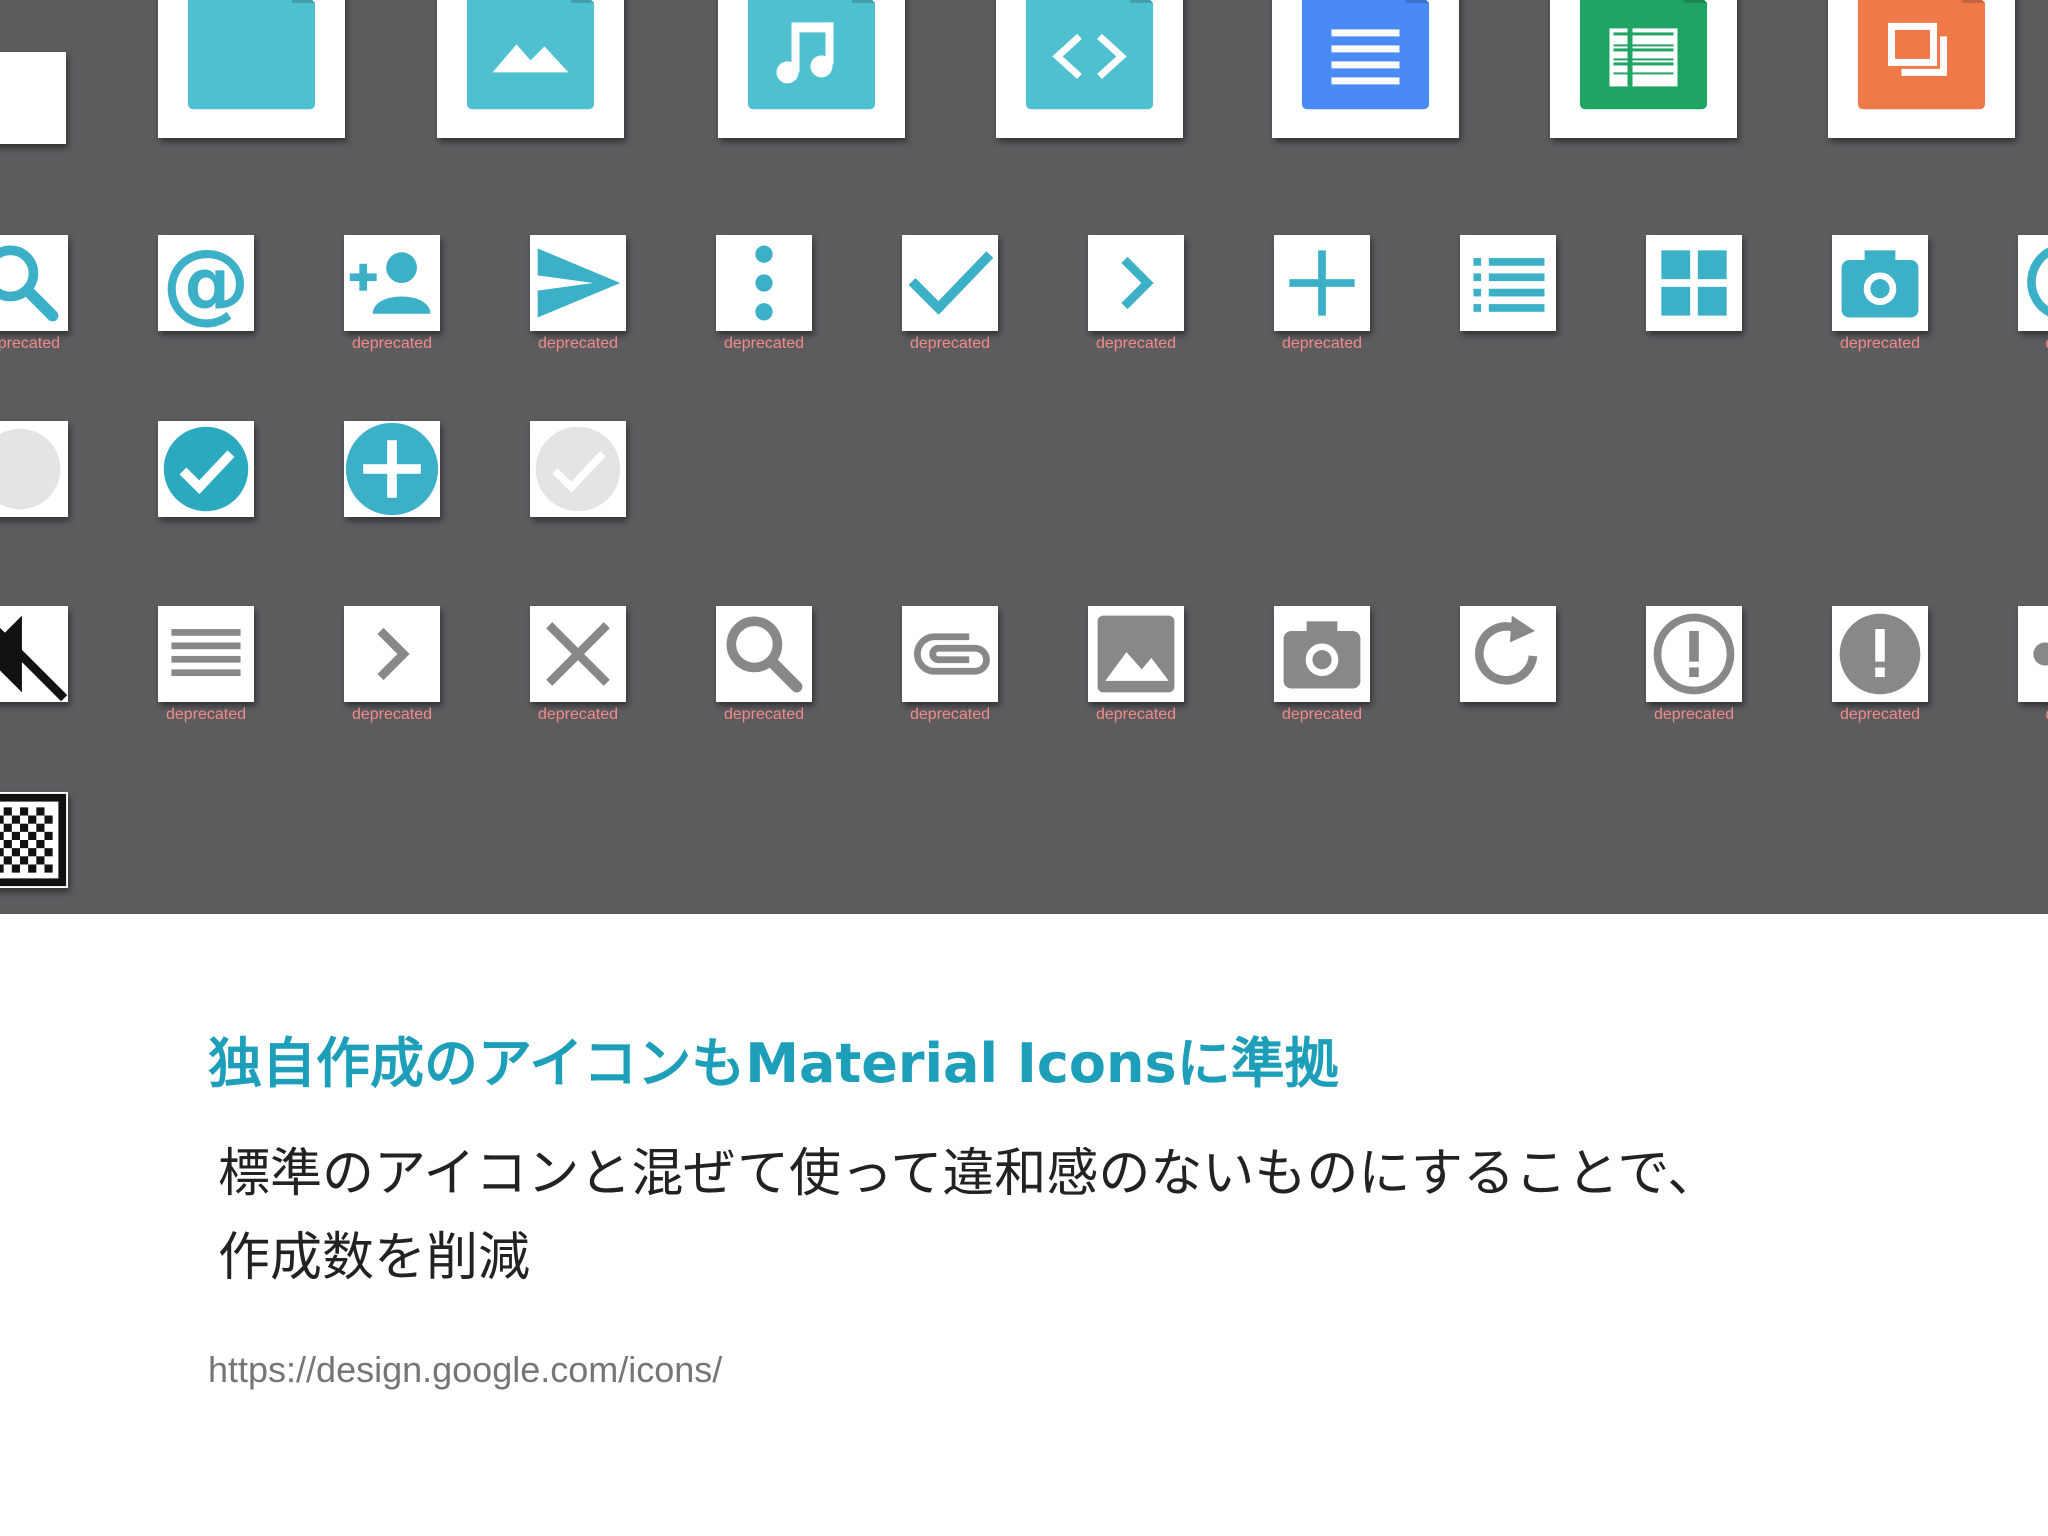 The height and width of the screenshot is (1536, 2048). What do you see at coordinates (773, 1063) in the screenshot?
I see `slide-heading: 独自作成のアイコンもMaterial Iconsに準拠` at bounding box center [773, 1063].